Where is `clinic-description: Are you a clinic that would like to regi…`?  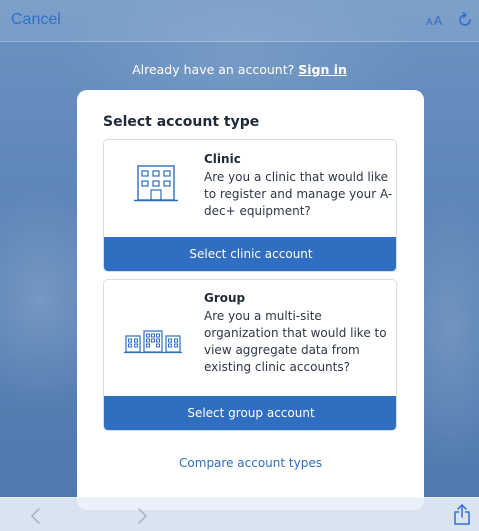
clinic-description: Are you a clinic that would like to regi… is located at coordinates (298, 194).